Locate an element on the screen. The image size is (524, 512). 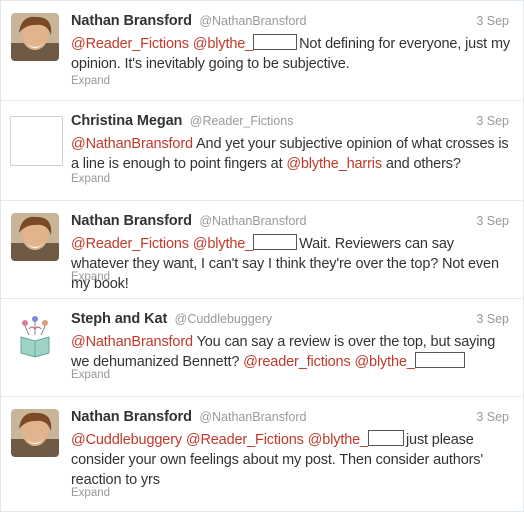
book-illustration-icon is located at coordinates (35, 335).